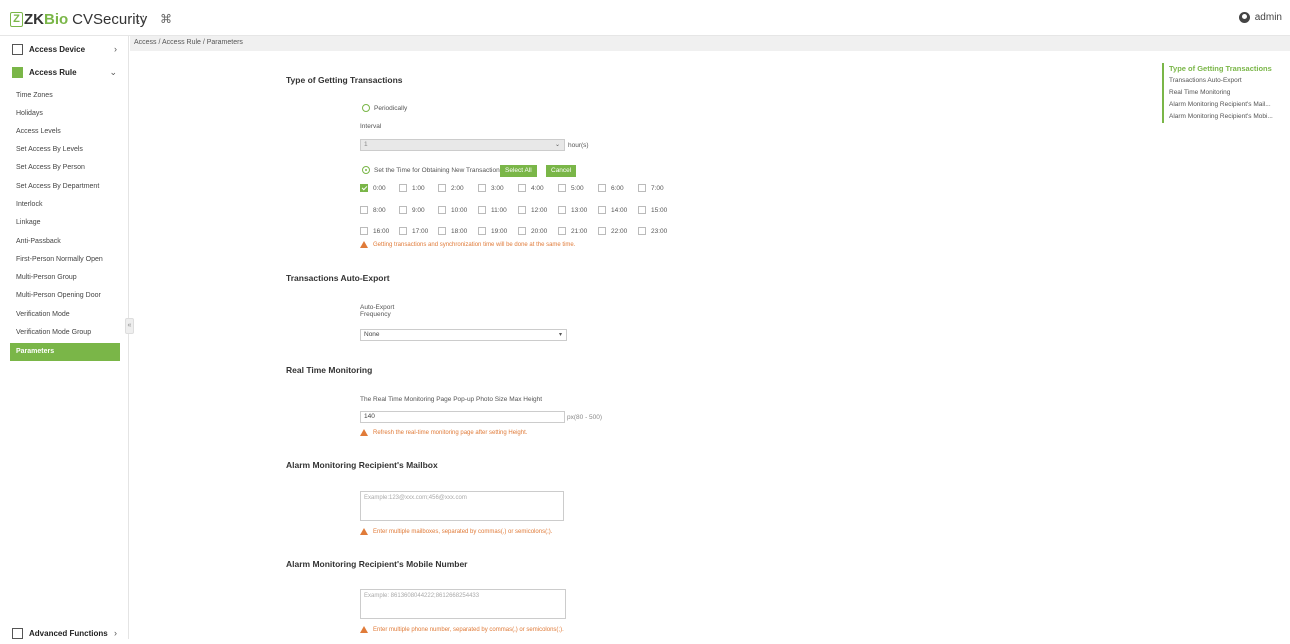  Describe the element at coordinates (391, 108) in the screenshot. I see `periodically-label: Periodically` at that location.